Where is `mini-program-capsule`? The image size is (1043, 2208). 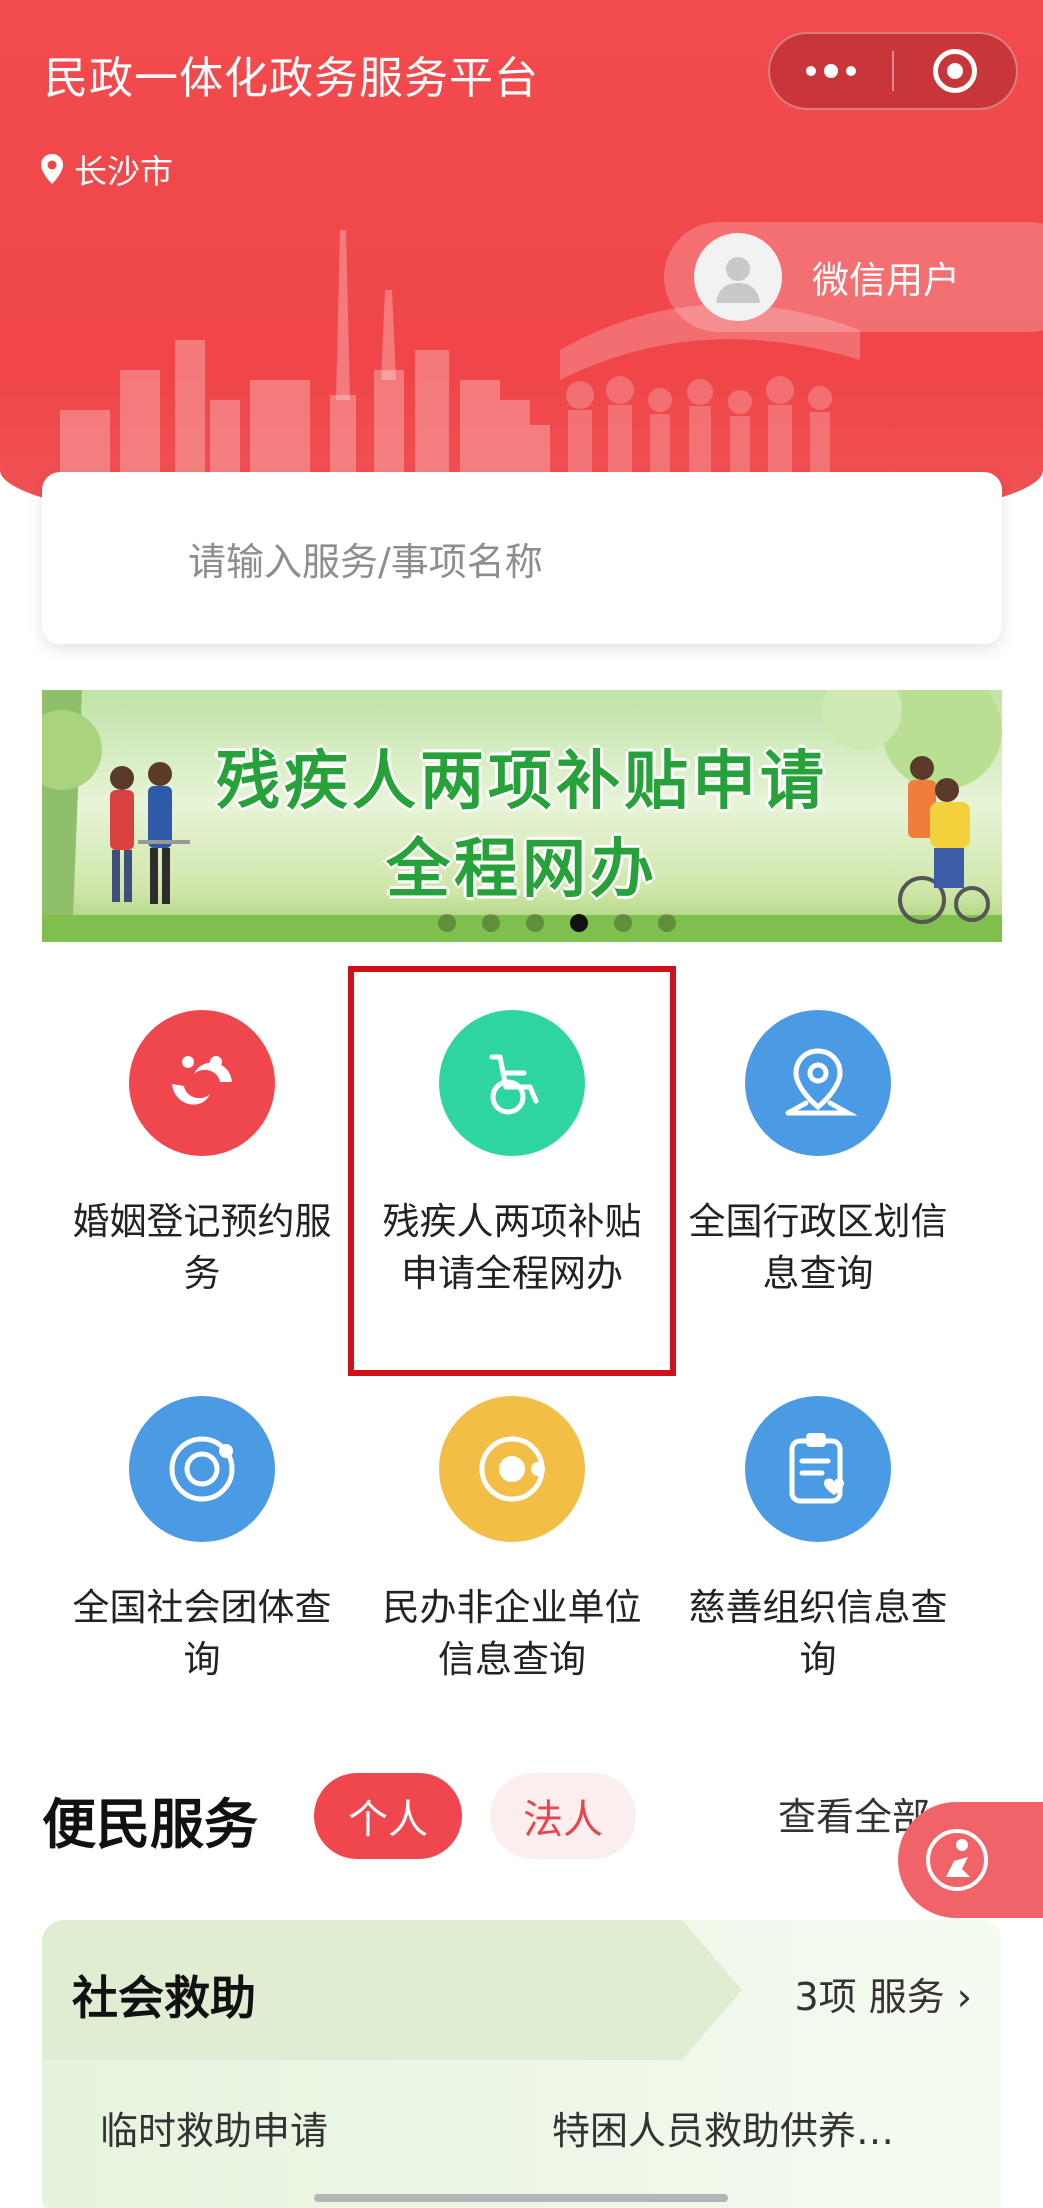 mini-program-capsule is located at coordinates (893, 71).